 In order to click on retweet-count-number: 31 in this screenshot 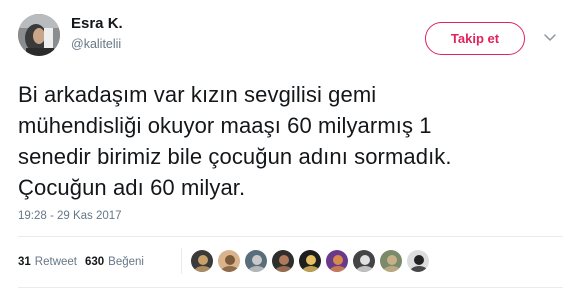, I will do `click(24, 262)`.